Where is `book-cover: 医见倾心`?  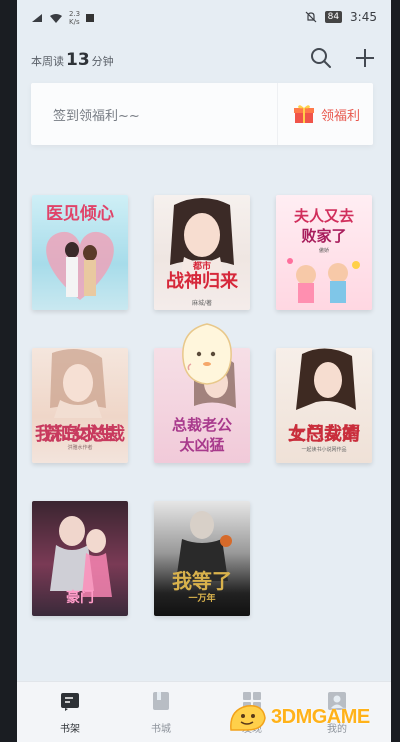
book-cover: 医见倾心 is located at coordinates (80, 252).